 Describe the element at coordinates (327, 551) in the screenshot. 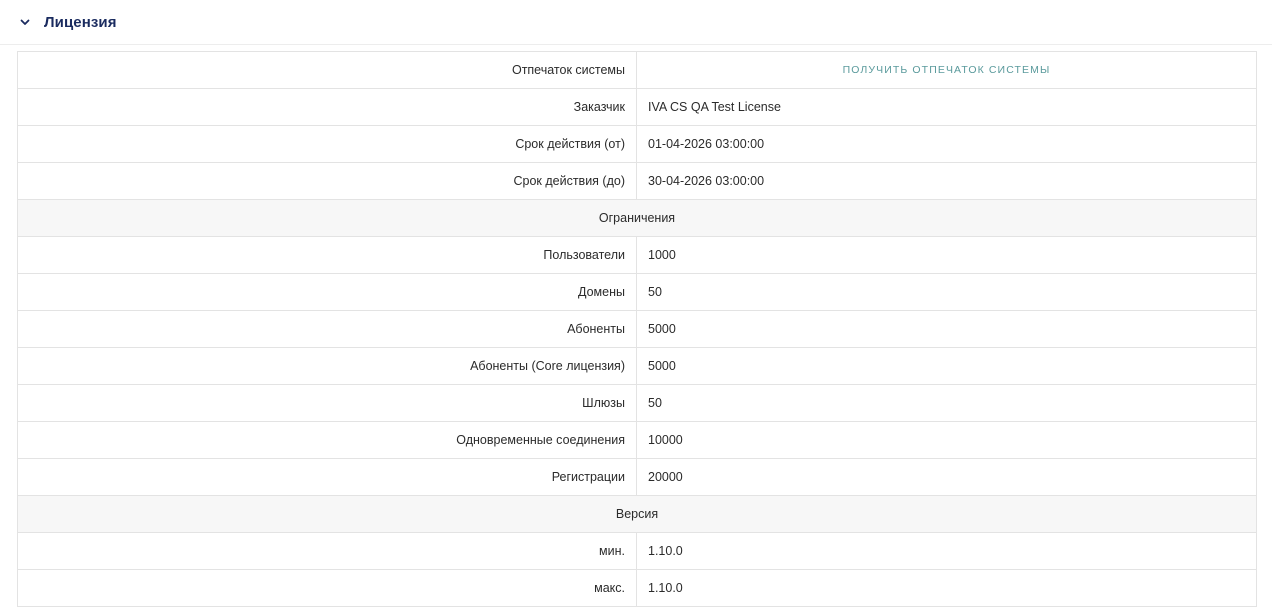

I see `row-label: мин.` at that location.